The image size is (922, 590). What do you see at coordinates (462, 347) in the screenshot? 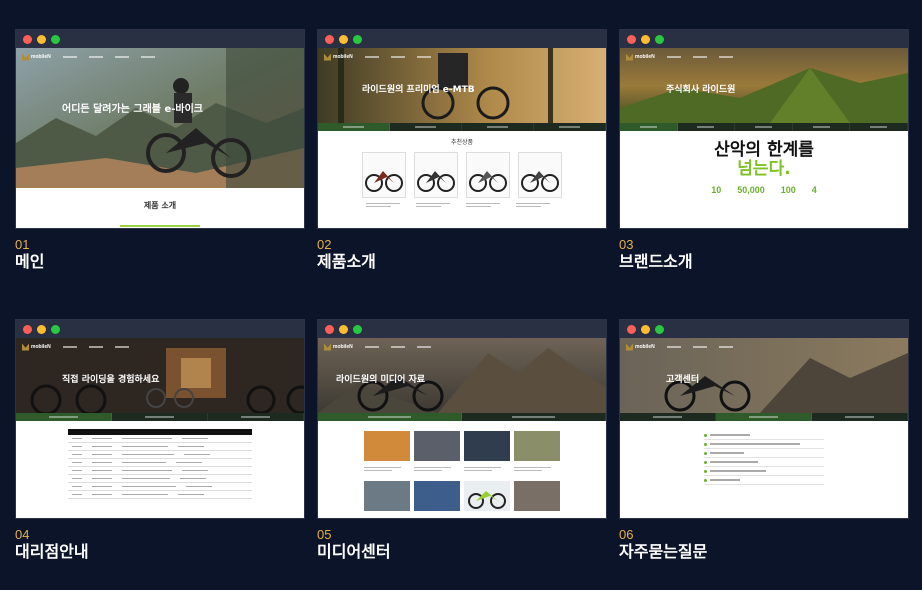
I see `site-nav: mobileN` at bounding box center [462, 347].